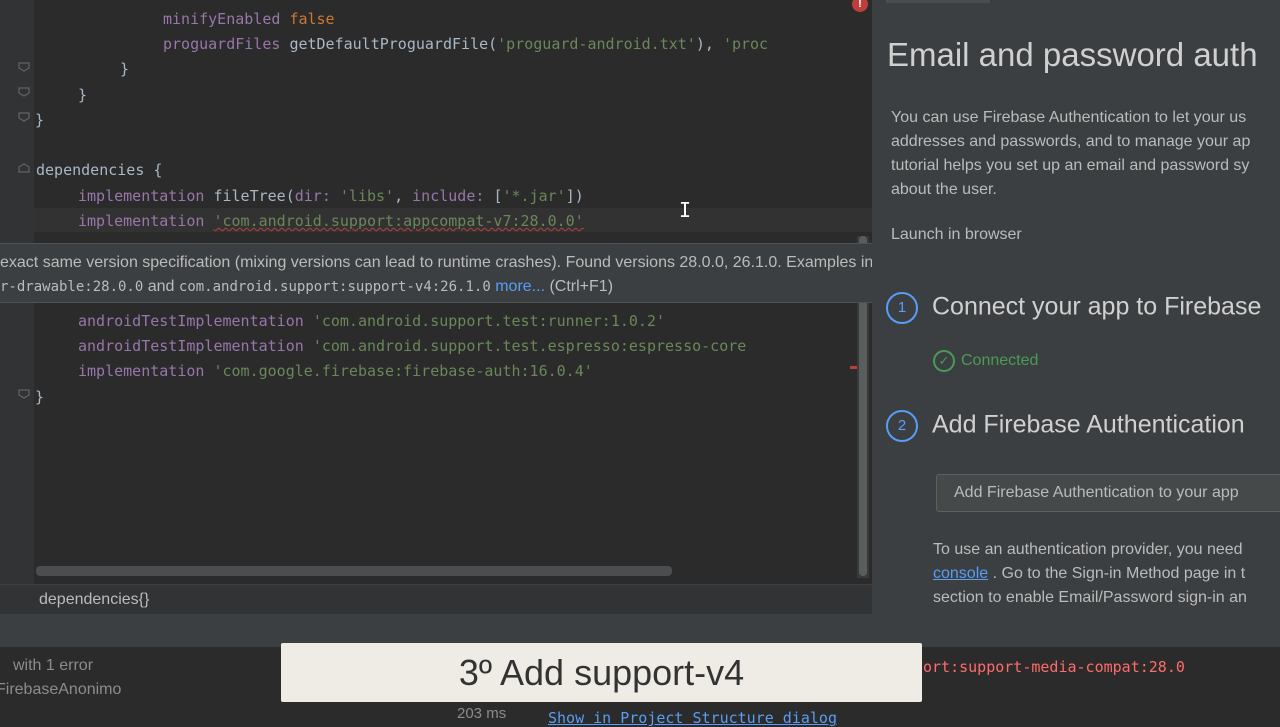  I want to click on code-line-dependencies: dependencies {, so click(99, 170).